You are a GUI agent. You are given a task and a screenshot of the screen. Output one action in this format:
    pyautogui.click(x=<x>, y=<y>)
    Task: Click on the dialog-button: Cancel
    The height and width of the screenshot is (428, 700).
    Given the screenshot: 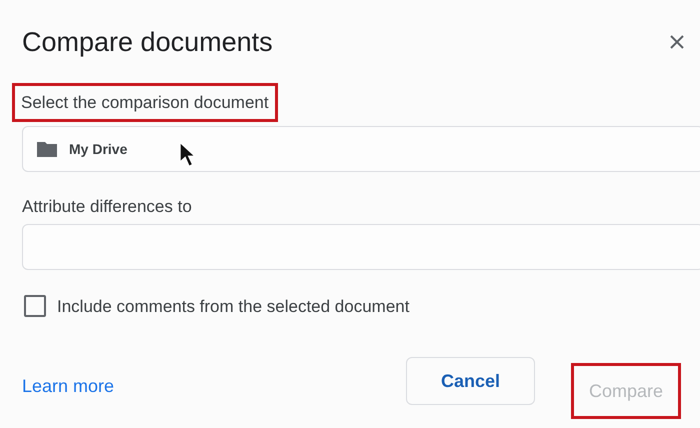 What is the action you would take?
    pyautogui.click(x=470, y=381)
    